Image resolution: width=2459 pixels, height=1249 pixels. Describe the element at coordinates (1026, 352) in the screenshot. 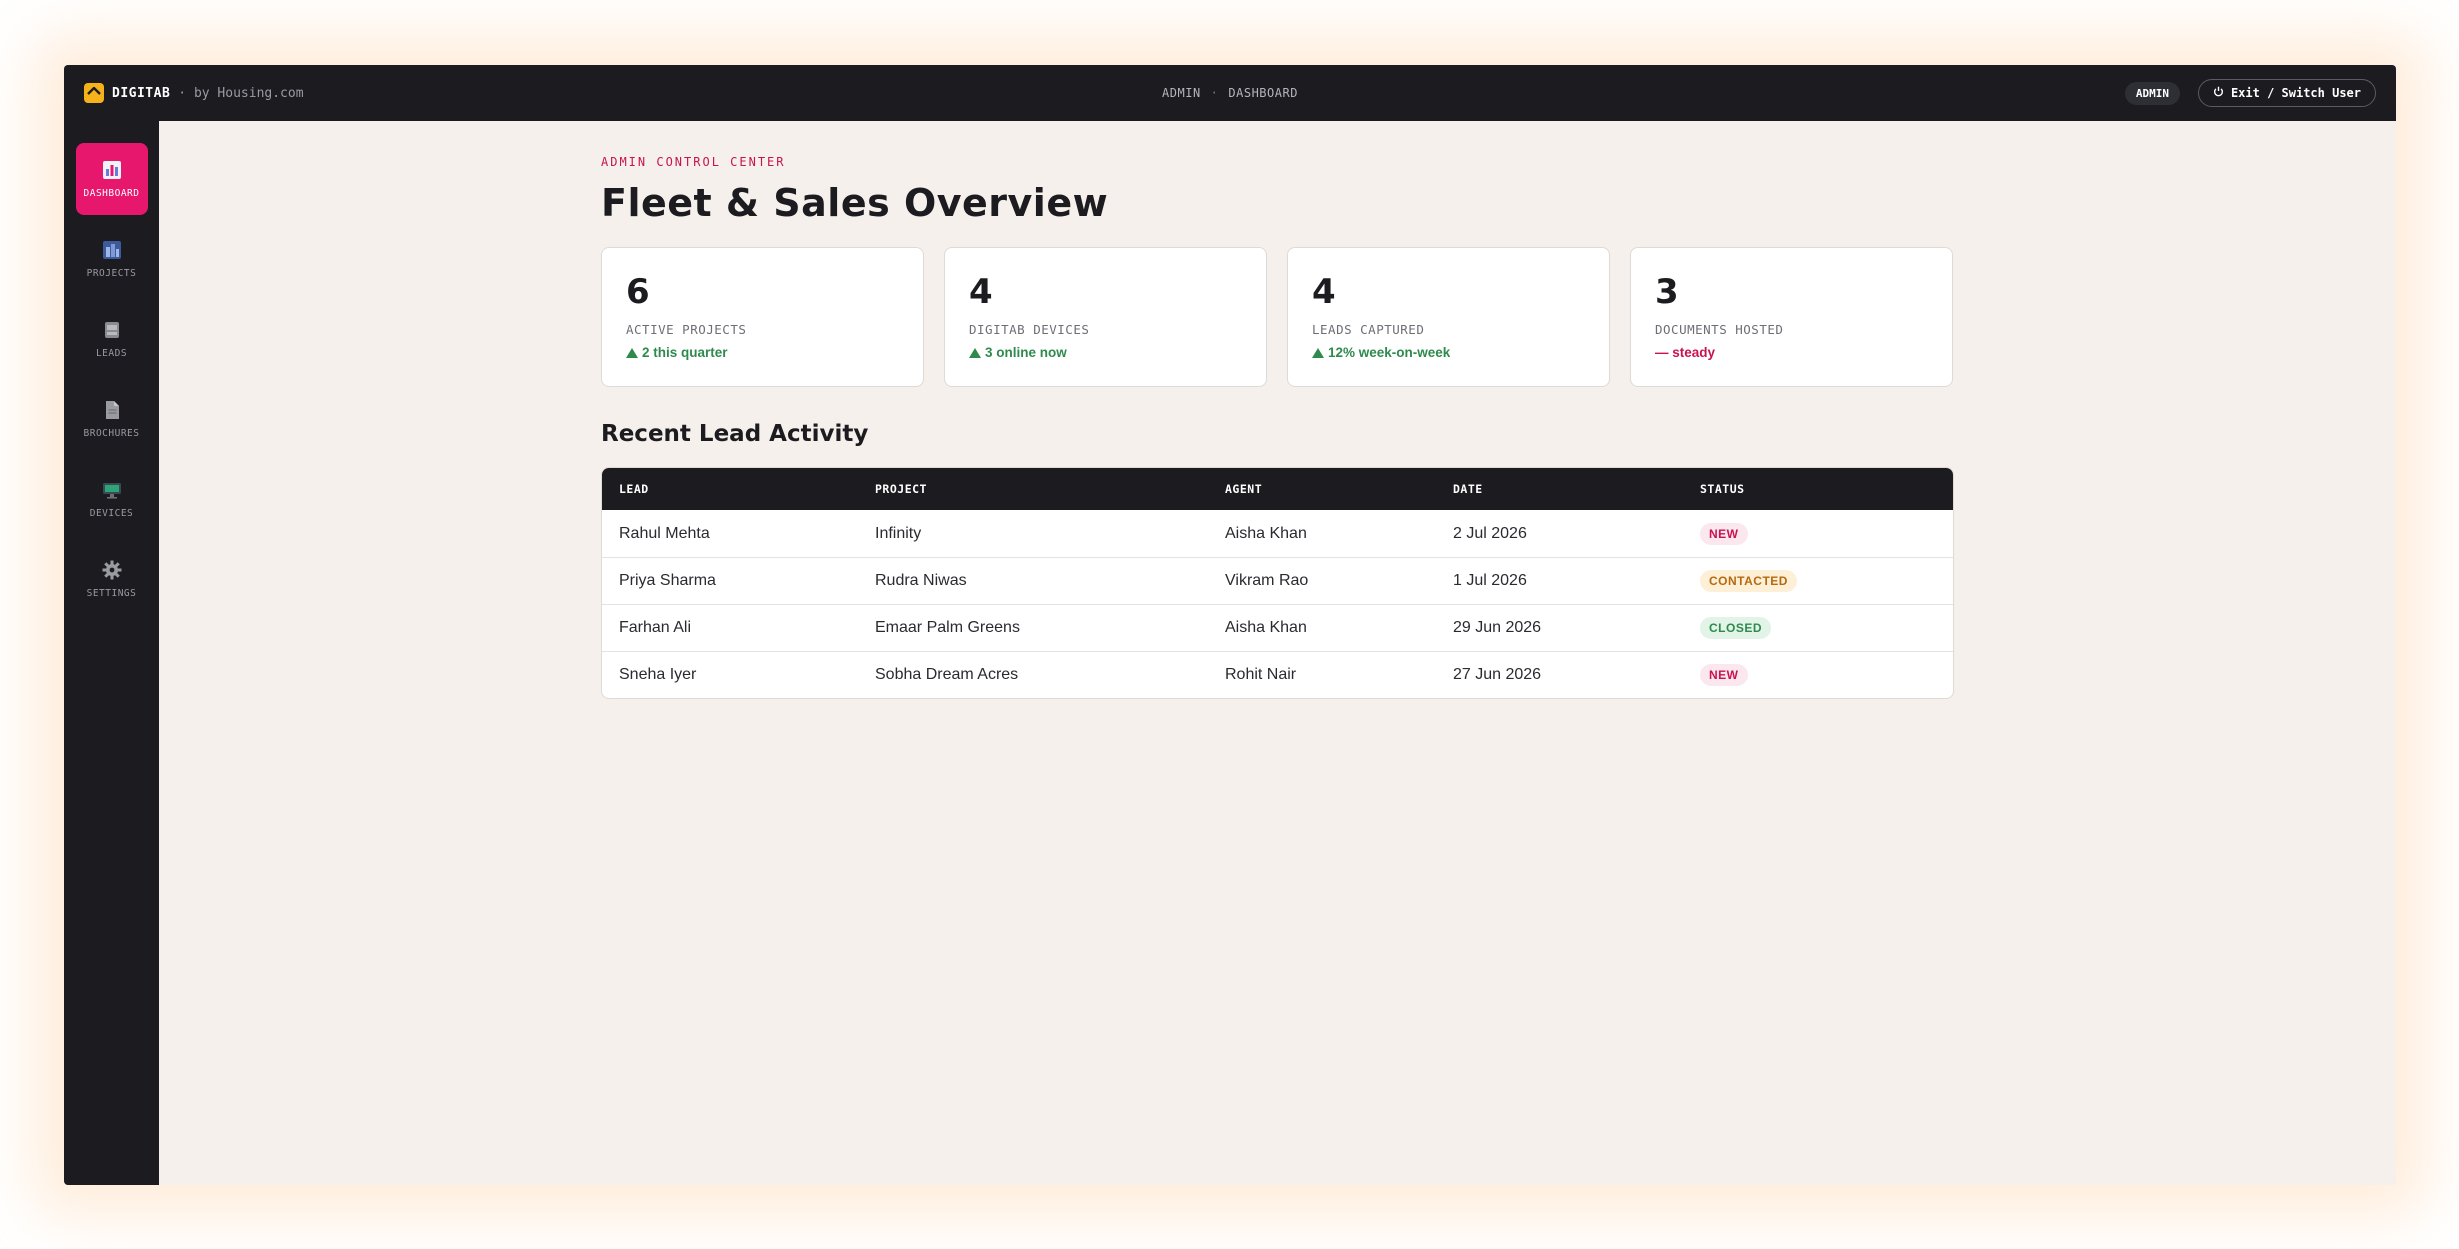

I see `stat-delta-text: 3 online now` at that location.